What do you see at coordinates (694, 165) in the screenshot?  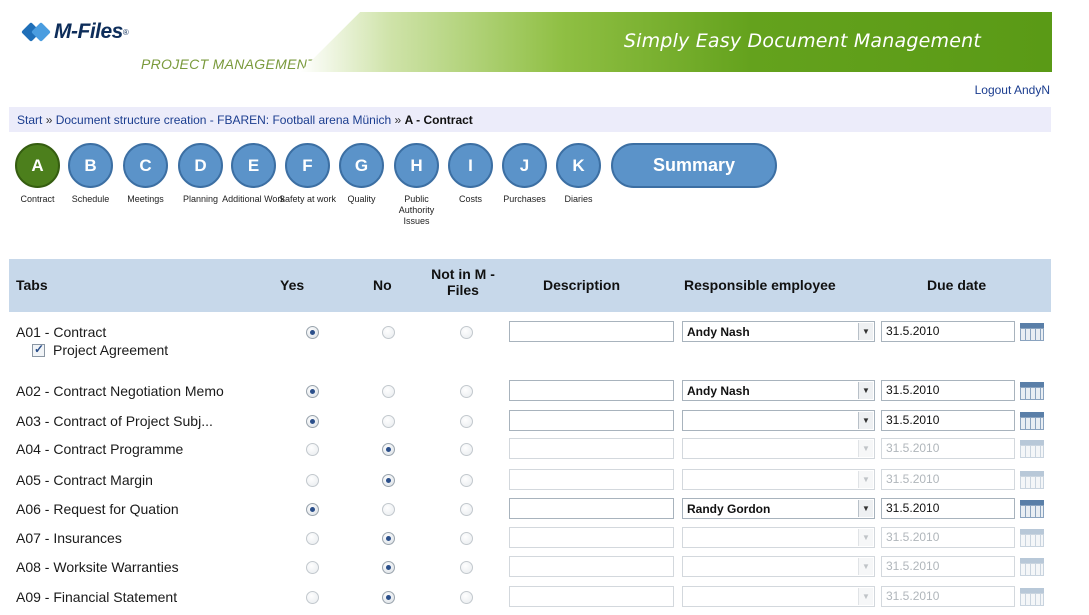 I see `summary-button: Summary` at bounding box center [694, 165].